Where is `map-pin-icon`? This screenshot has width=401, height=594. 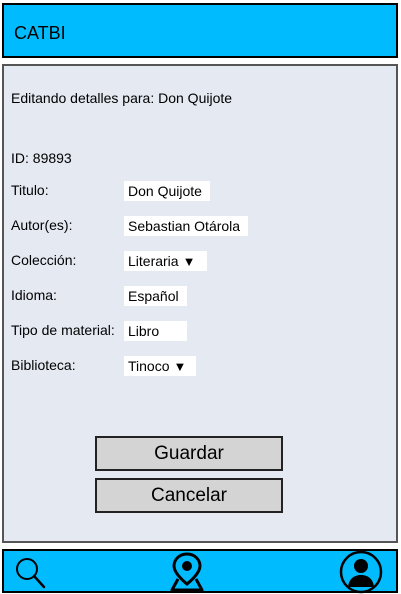 map-pin-icon is located at coordinates (187, 572).